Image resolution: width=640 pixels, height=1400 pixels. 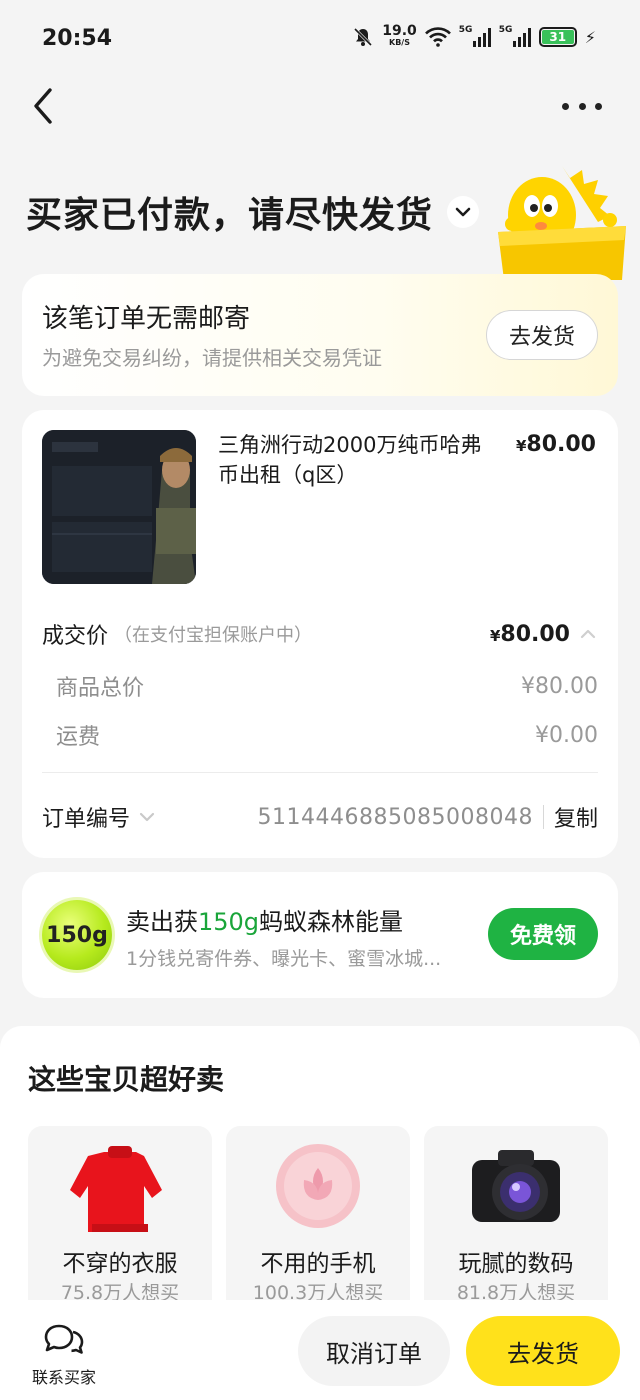 I want to click on claim-energy-button: 免费领, so click(x=543, y=934).